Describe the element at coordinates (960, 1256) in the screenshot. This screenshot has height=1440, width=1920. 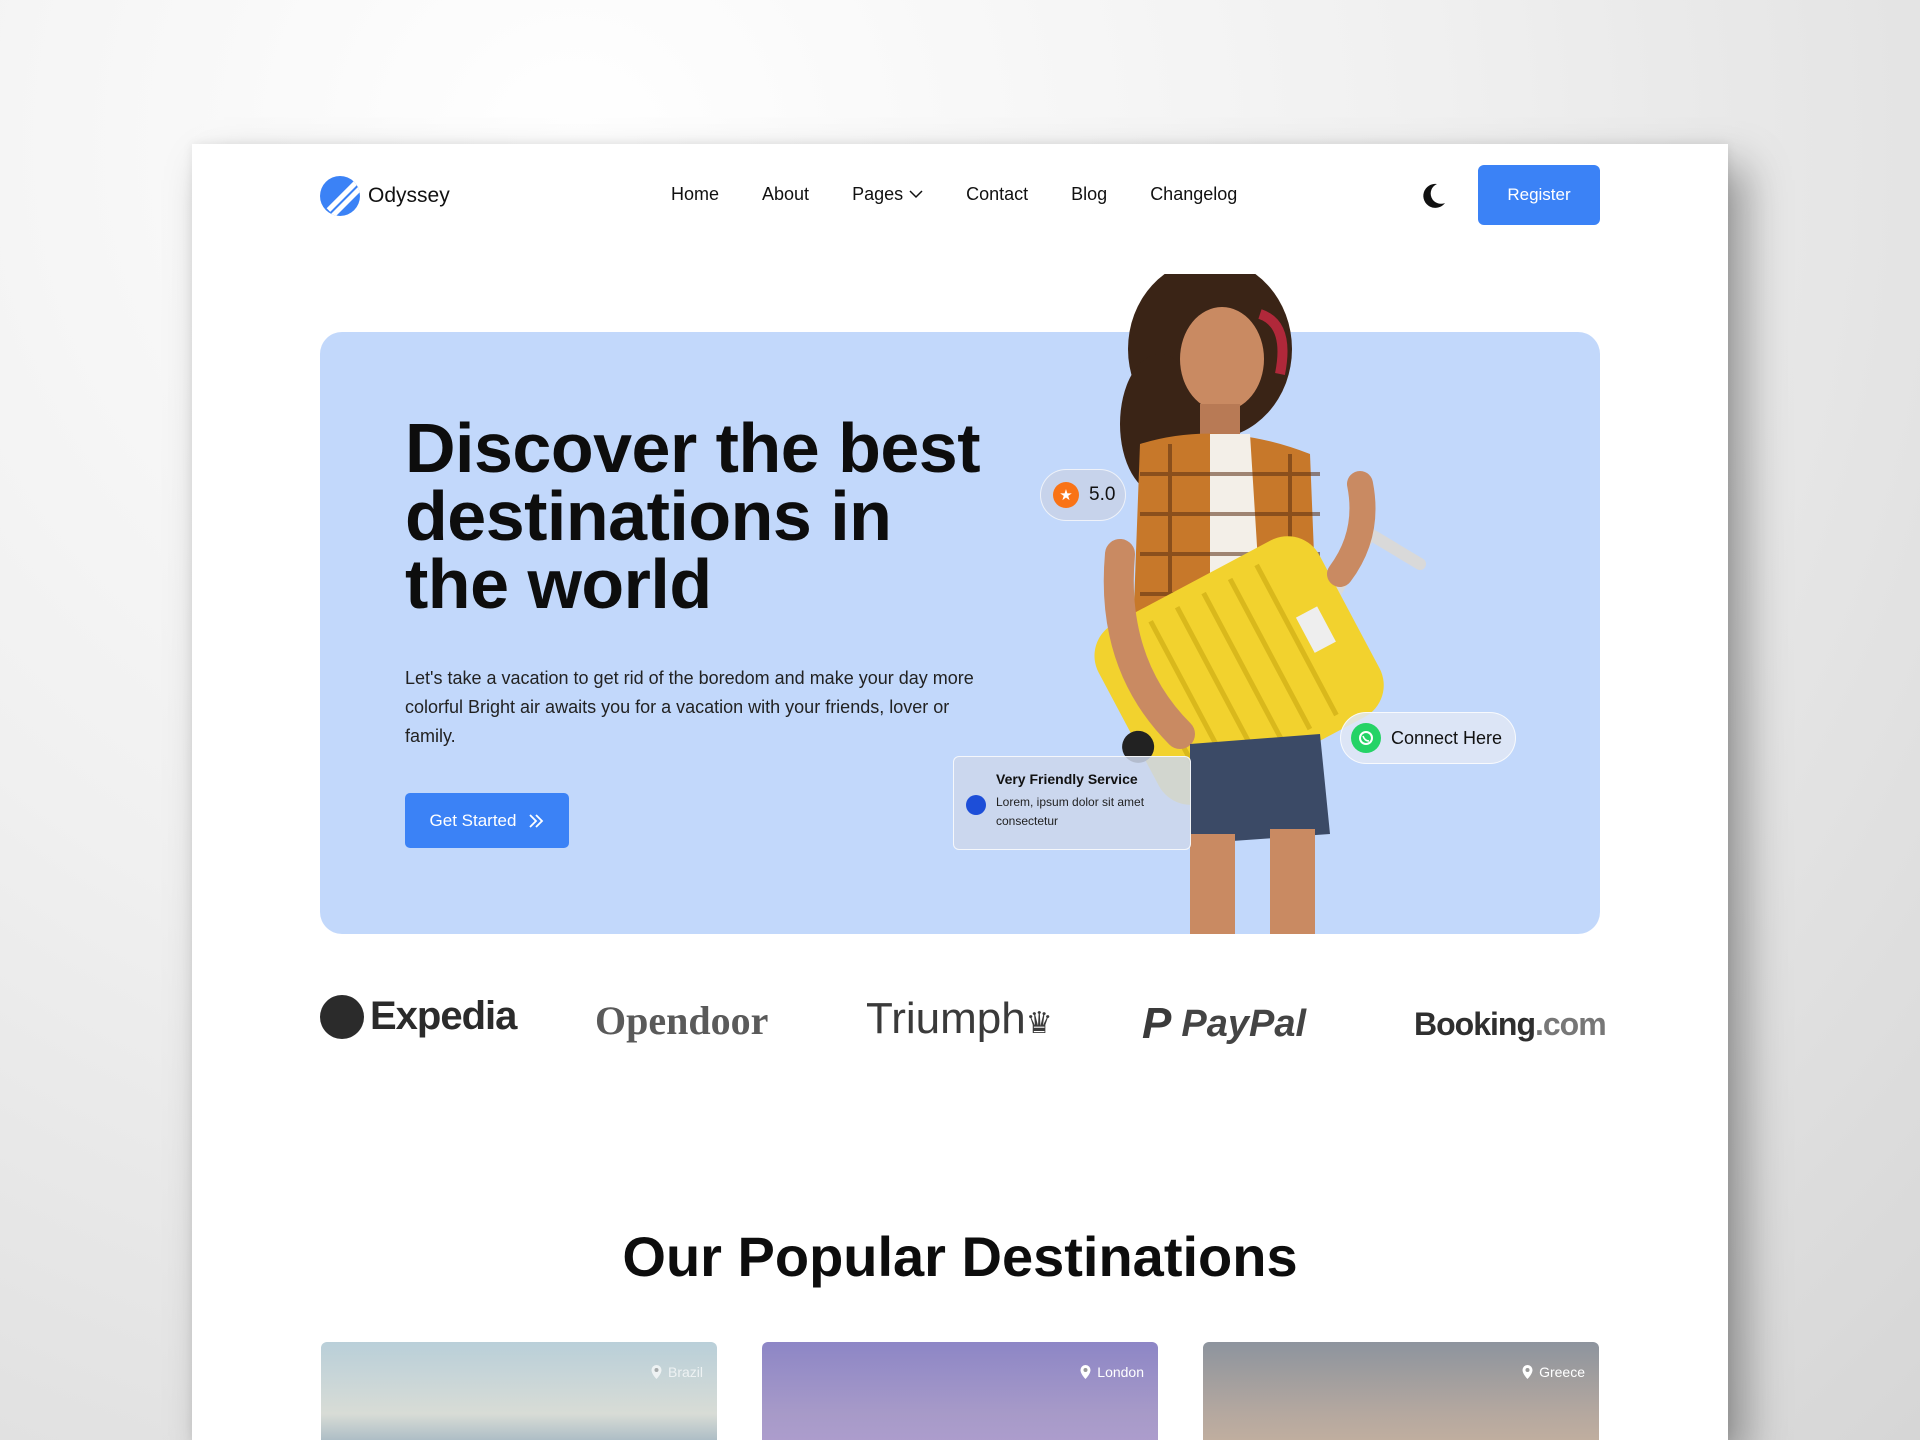
I see `destinations-title: Our Popular Destinations` at that location.